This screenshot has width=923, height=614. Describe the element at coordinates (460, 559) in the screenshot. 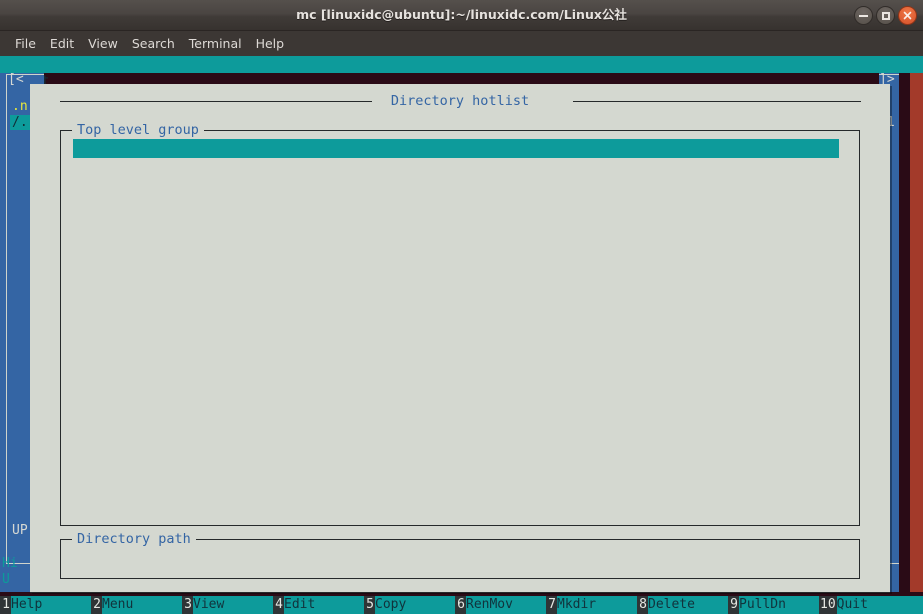

I see `directory-path-value` at that location.